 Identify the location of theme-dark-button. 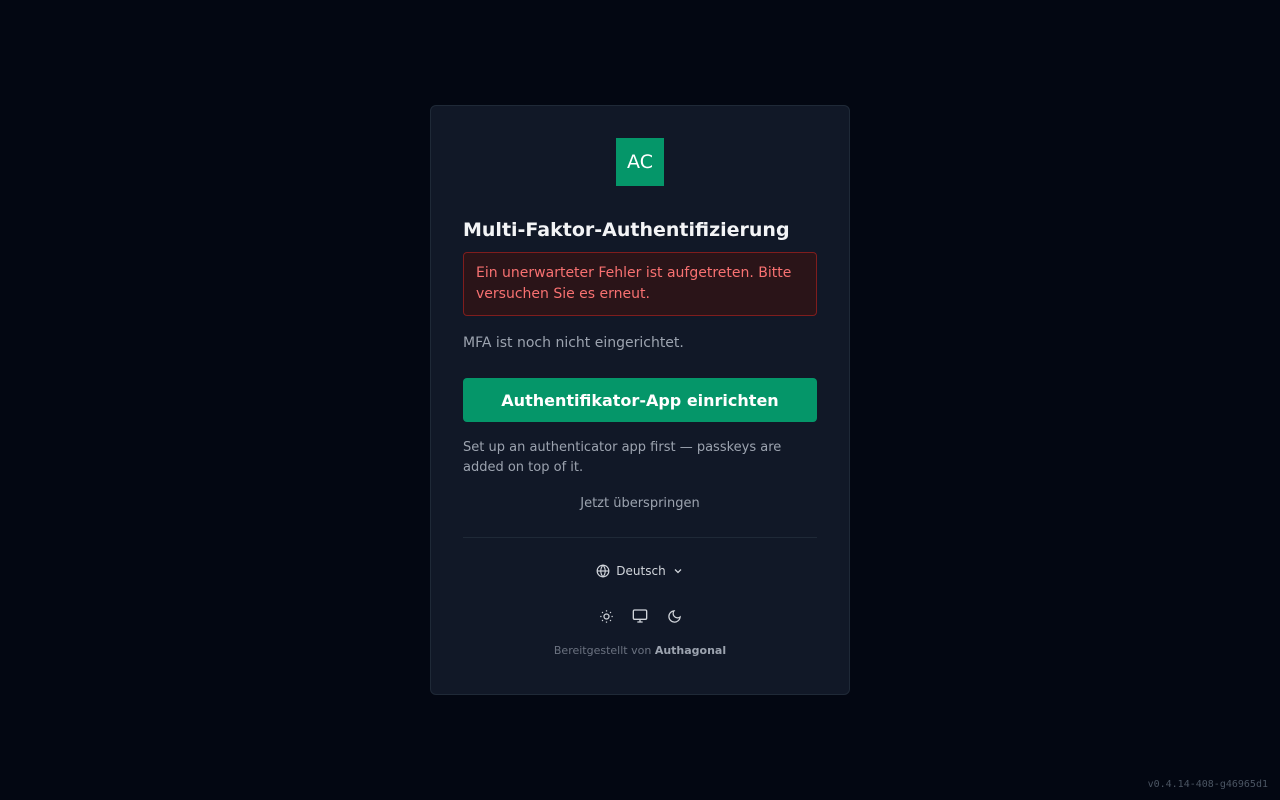
(674, 616).